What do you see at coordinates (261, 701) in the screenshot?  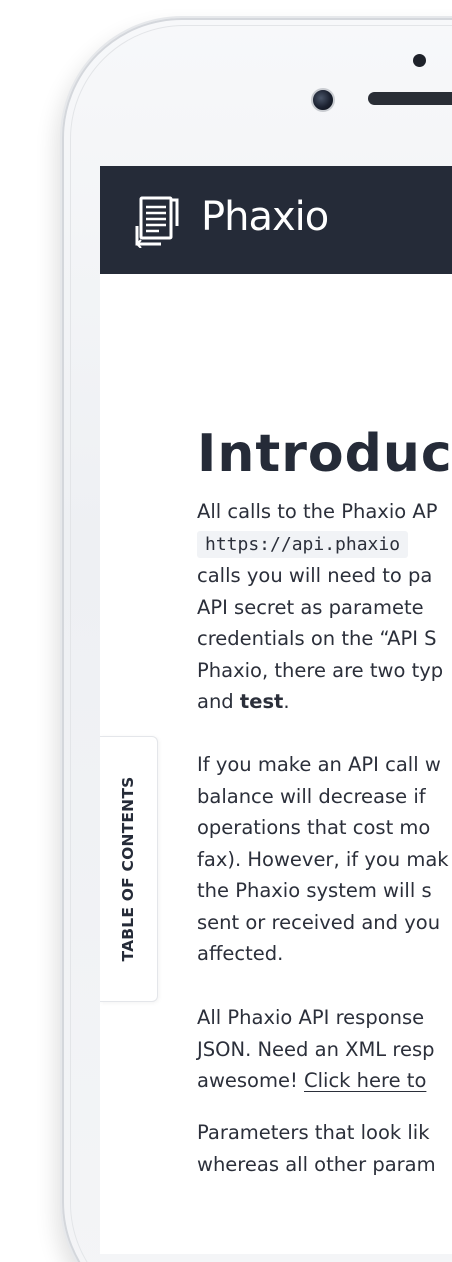 I see `test-keyword: test` at bounding box center [261, 701].